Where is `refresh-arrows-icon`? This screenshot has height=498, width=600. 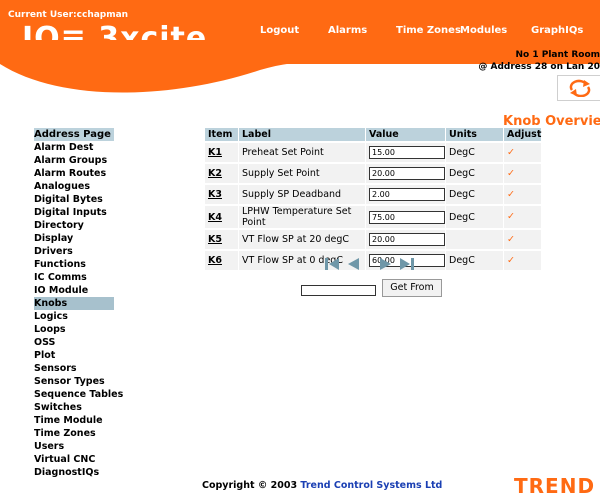
refresh-arrows-icon is located at coordinates (580, 88).